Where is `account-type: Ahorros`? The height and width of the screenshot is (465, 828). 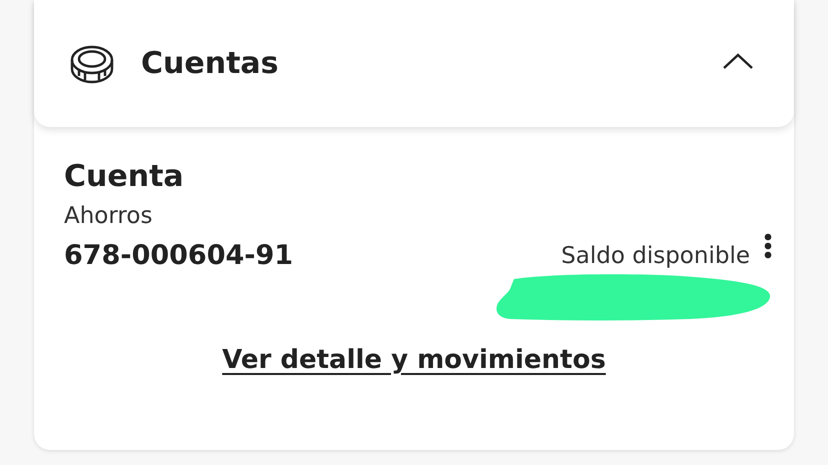 account-type: Ahorros is located at coordinates (109, 216).